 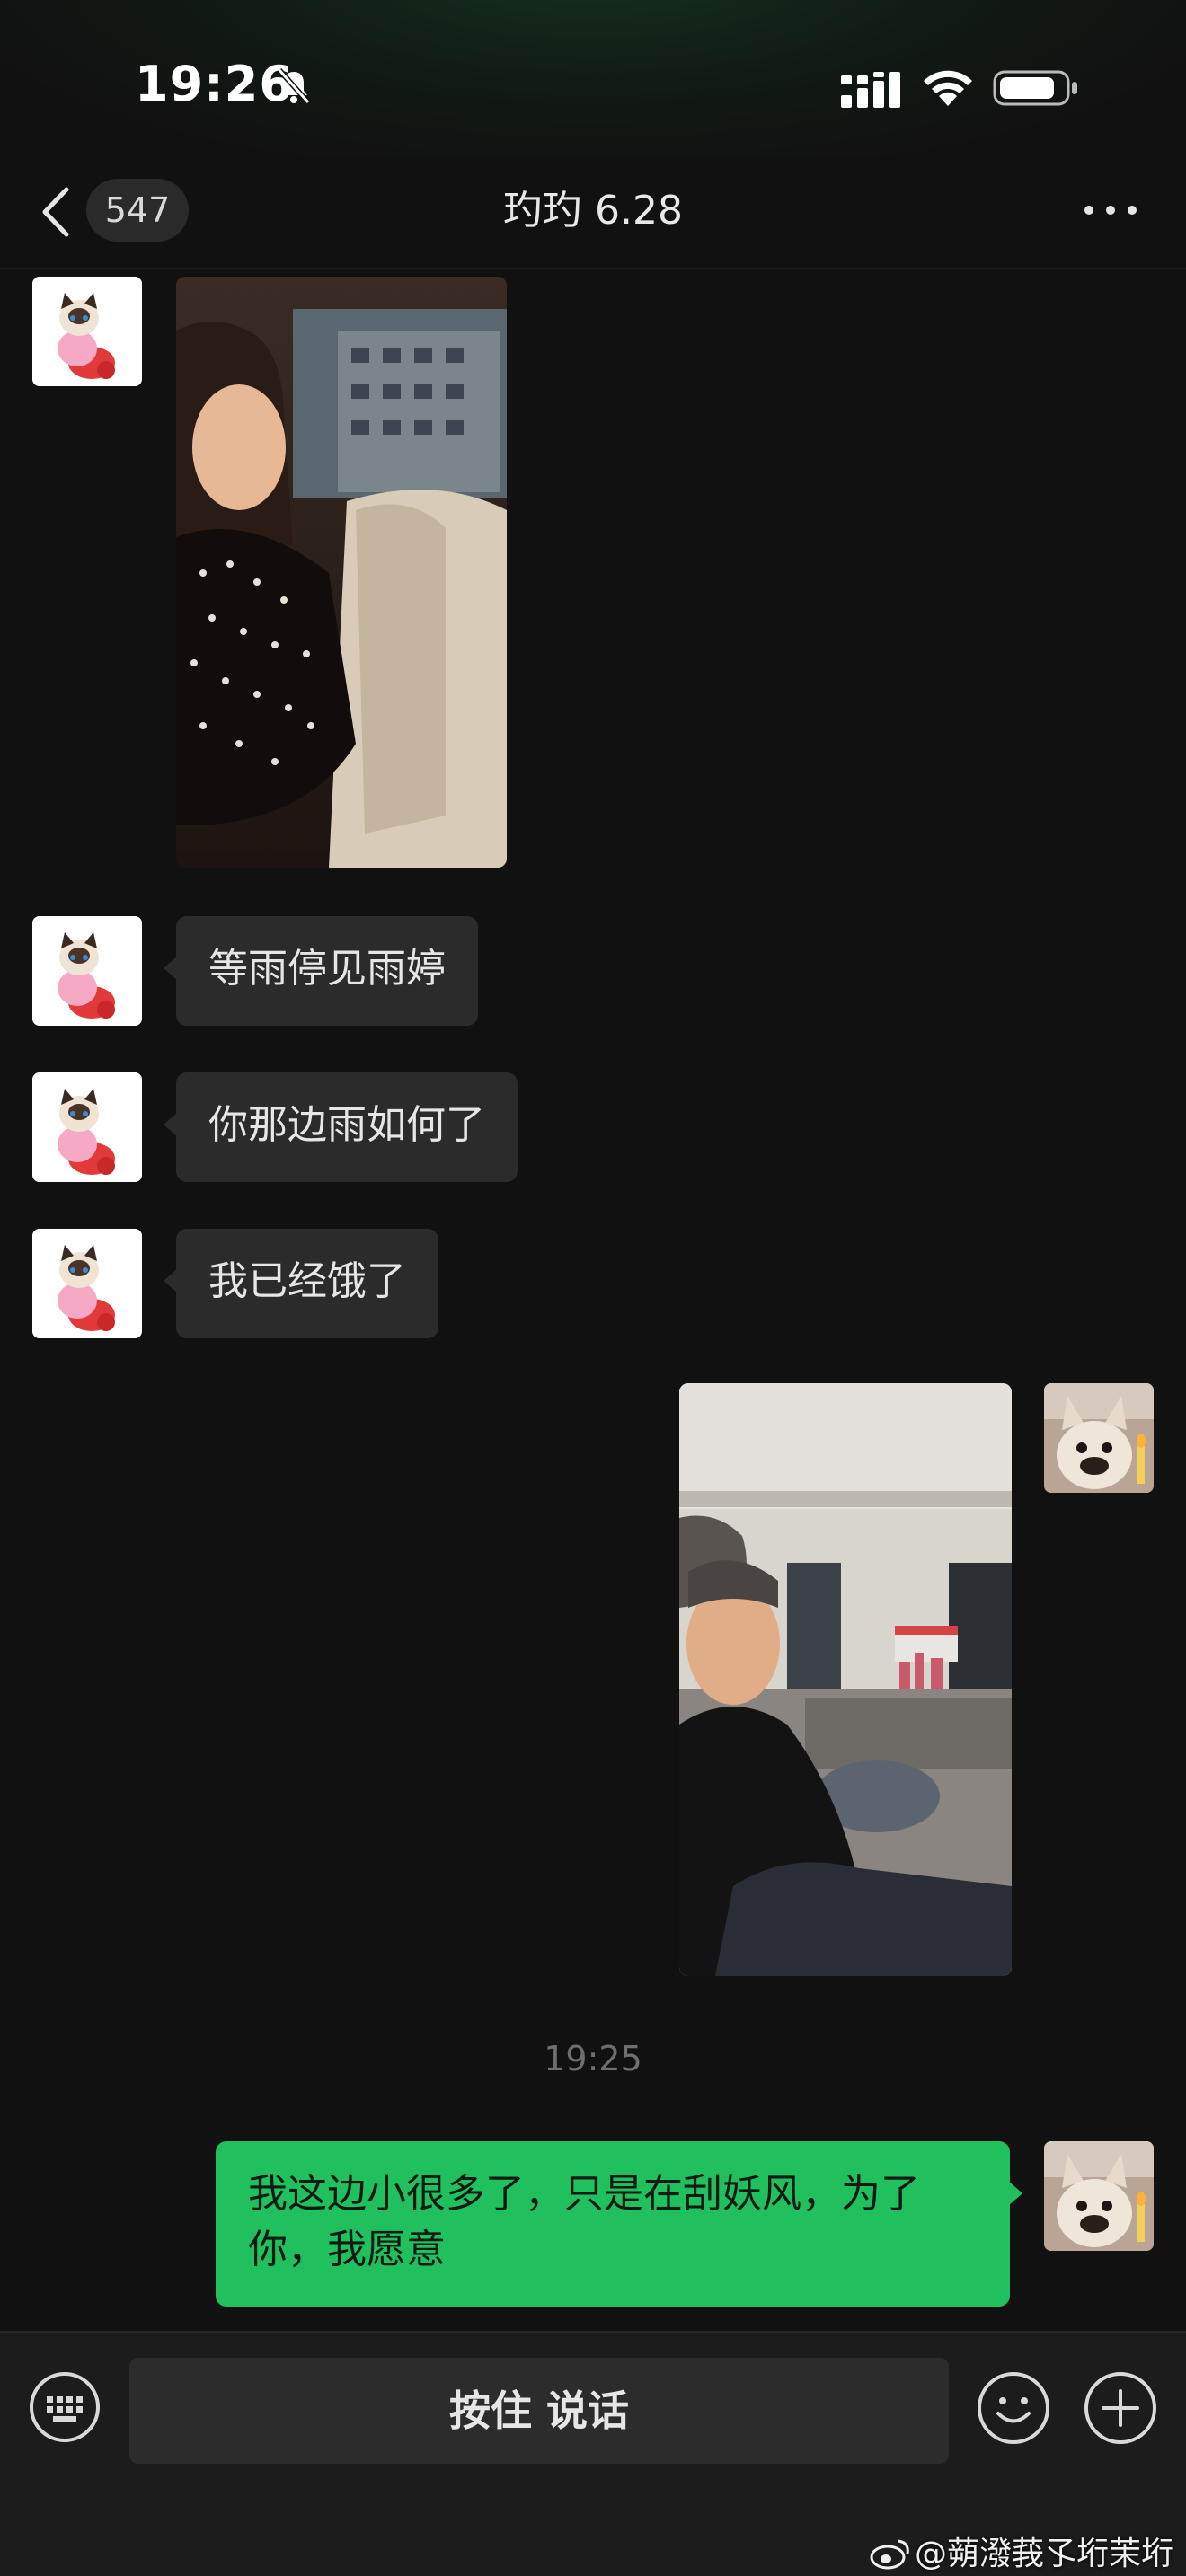 I want to click on signal-icon, so click(x=870, y=90).